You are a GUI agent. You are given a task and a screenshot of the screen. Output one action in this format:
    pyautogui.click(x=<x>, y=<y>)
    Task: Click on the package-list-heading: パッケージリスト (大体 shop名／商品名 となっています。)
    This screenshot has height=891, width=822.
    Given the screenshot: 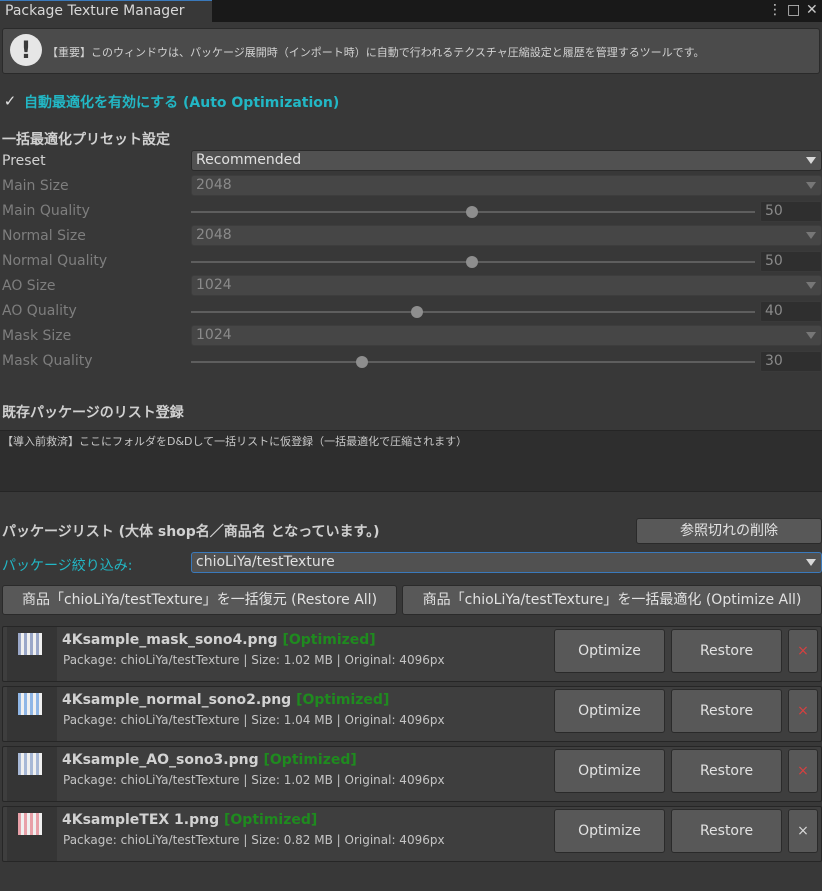 What is the action you would take?
    pyautogui.click(x=191, y=532)
    